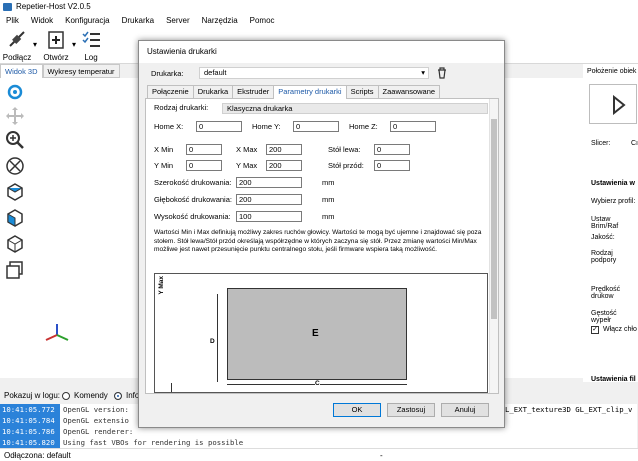  I want to click on log-button: Log, so click(91, 46).